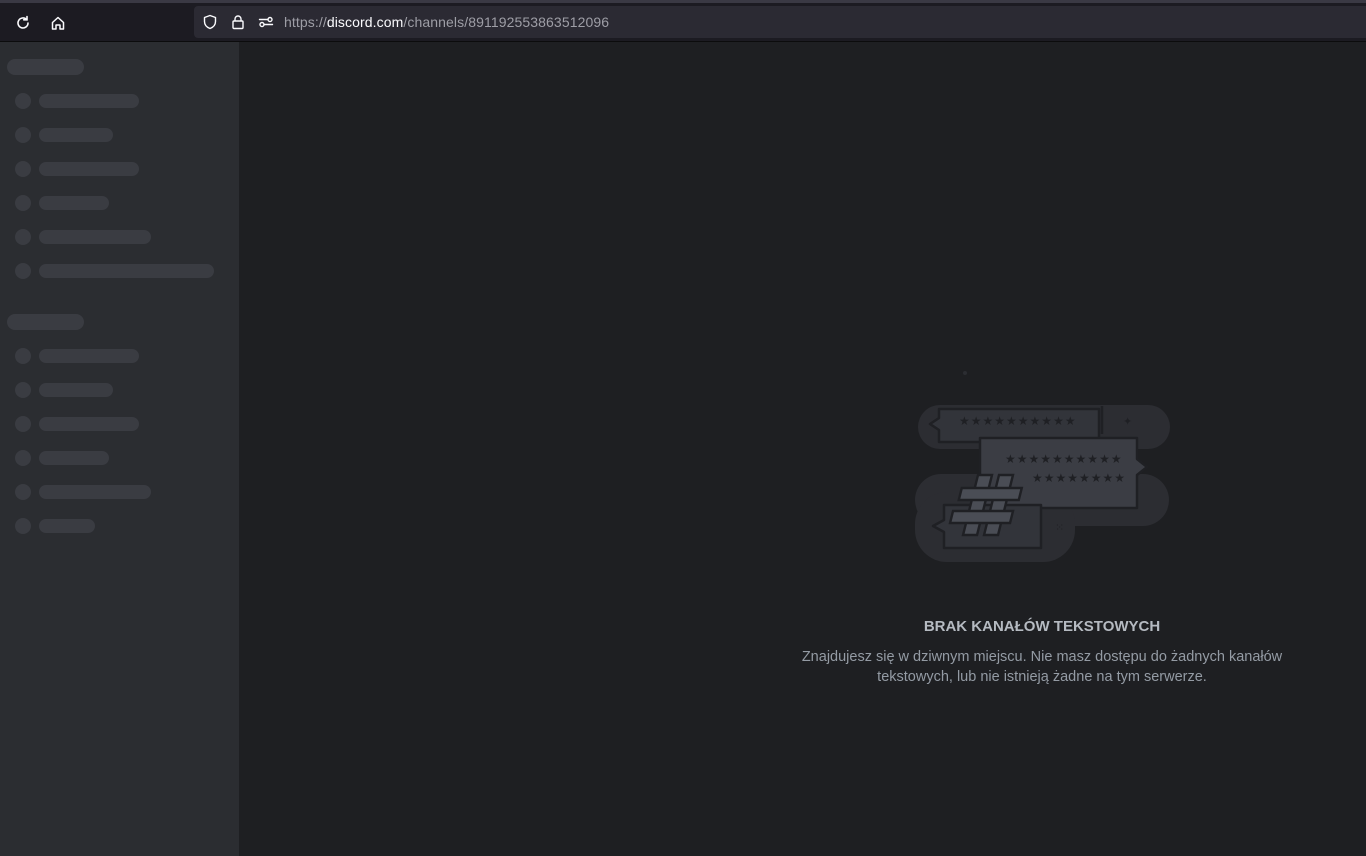 The image size is (1366, 856). I want to click on home-icon, so click(58, 23).